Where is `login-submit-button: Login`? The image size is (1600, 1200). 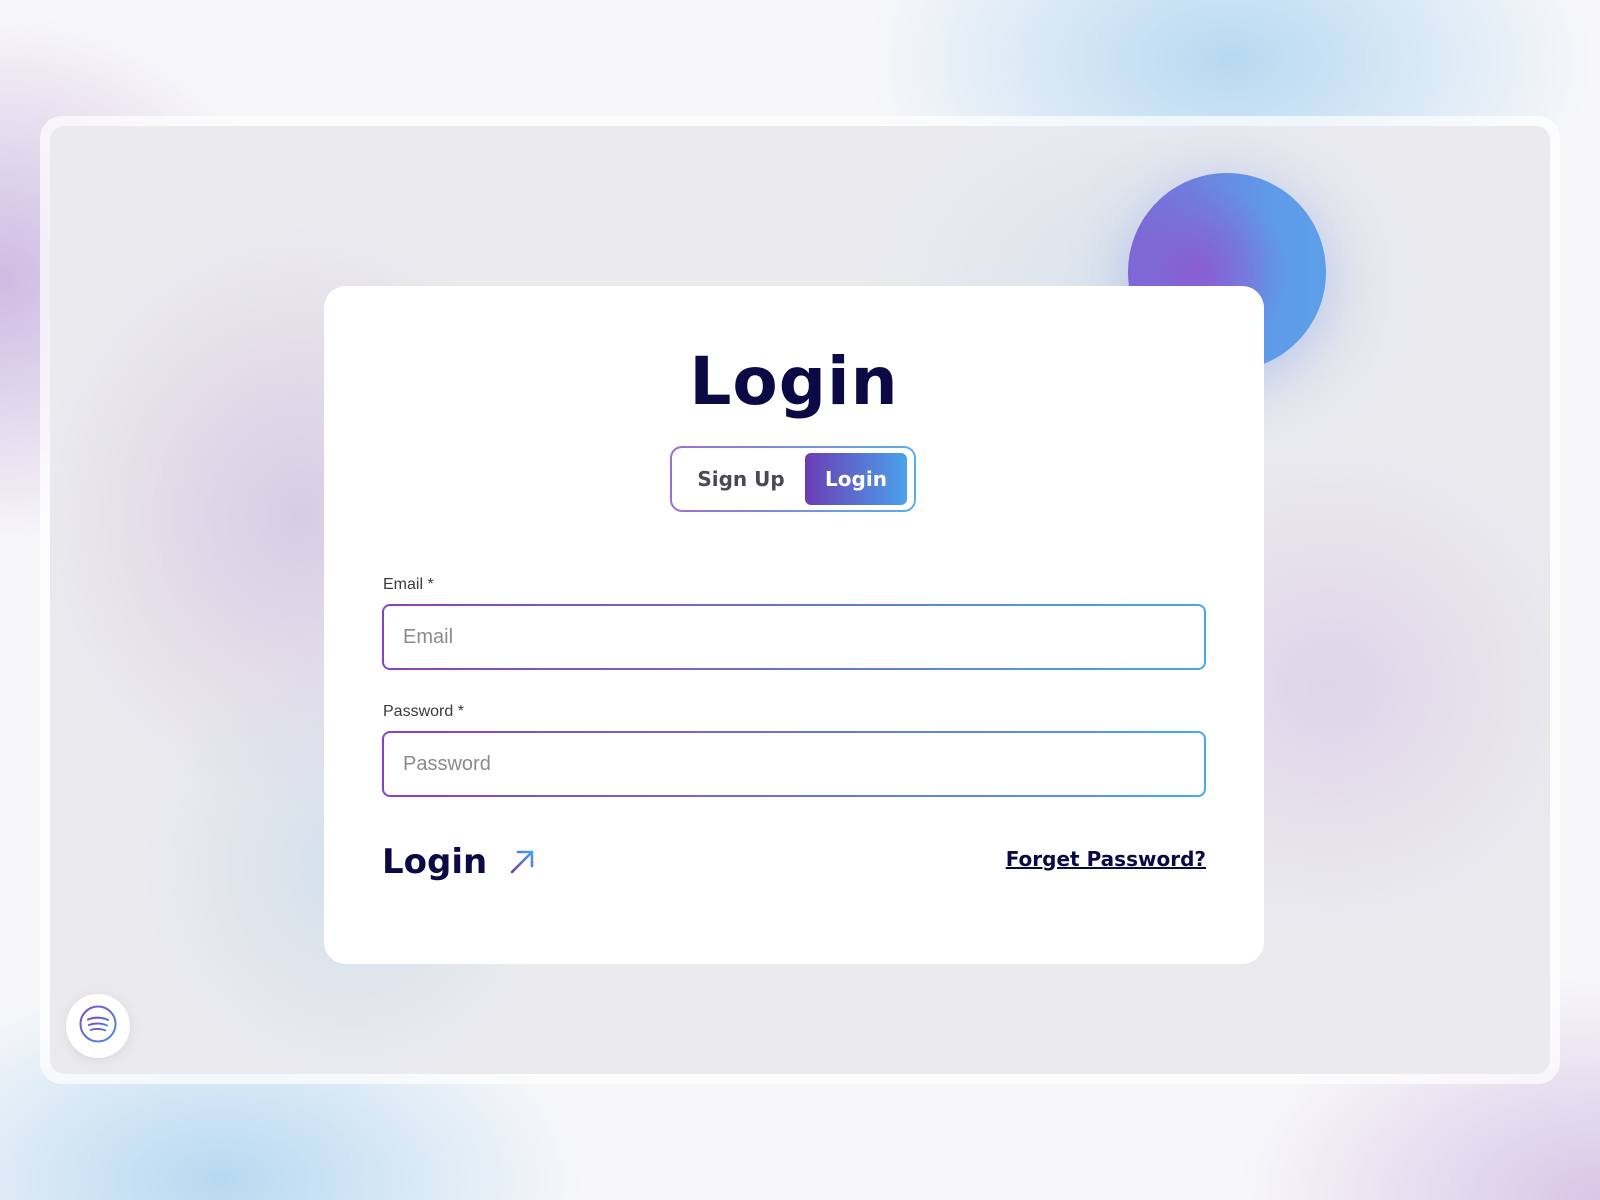 login-submit-button: Login is located at coordinates (459, 862).